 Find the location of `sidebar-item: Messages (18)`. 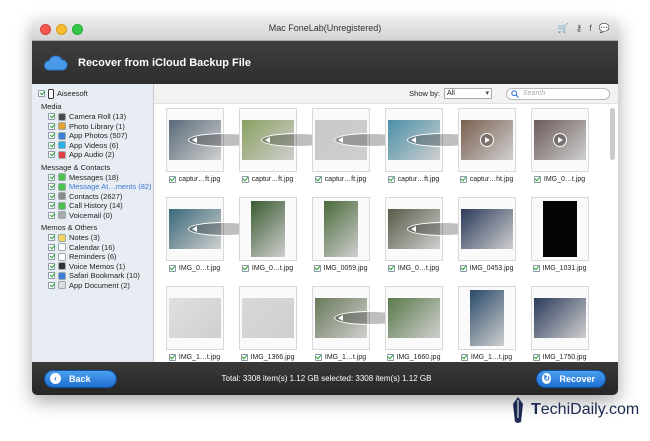

sidebar-item: Messages (18) is located at coordinates (95, 178).